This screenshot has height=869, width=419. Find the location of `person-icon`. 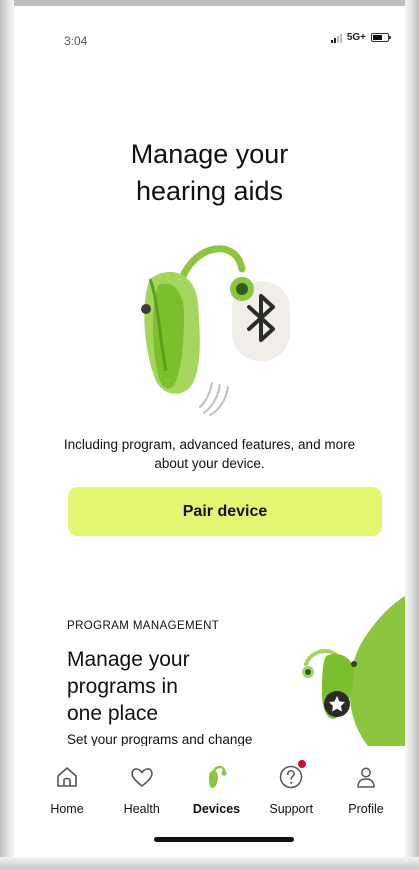

person-icon is located at coordinates (366, 777).